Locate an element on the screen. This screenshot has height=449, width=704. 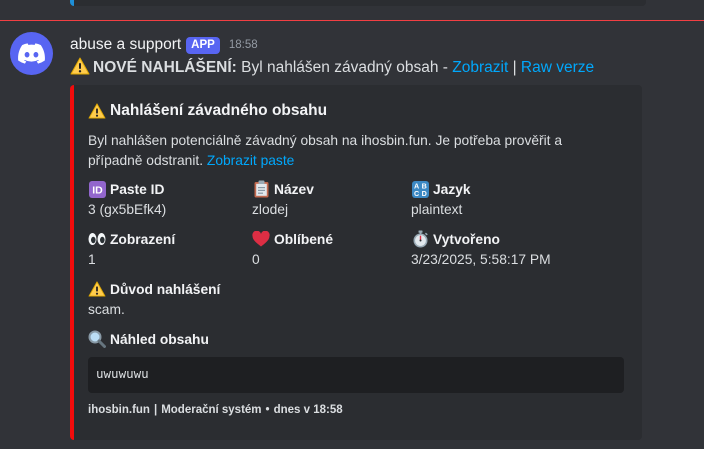
svg-text: C is located at coordinates (415, 193).